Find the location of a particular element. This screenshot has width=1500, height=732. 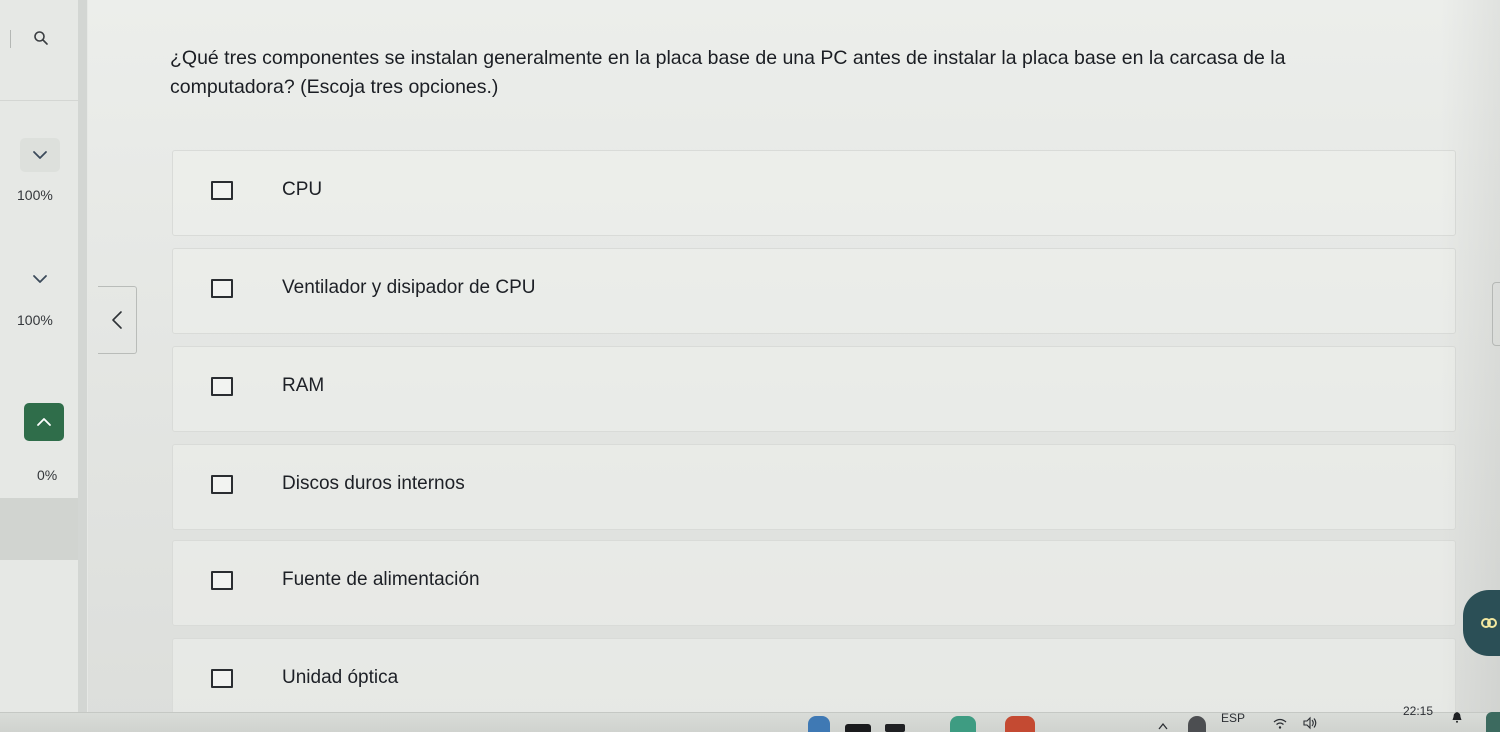

option-label: RAM is located at coordinates (303, 385).